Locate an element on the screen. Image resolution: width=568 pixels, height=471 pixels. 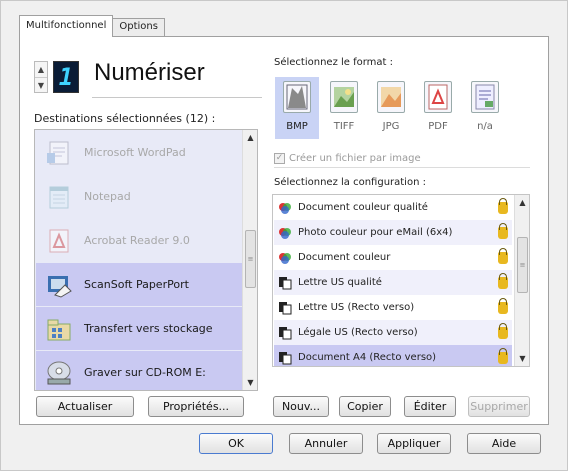
scan-button-title: Numériser is located at coordinates (149, 72).